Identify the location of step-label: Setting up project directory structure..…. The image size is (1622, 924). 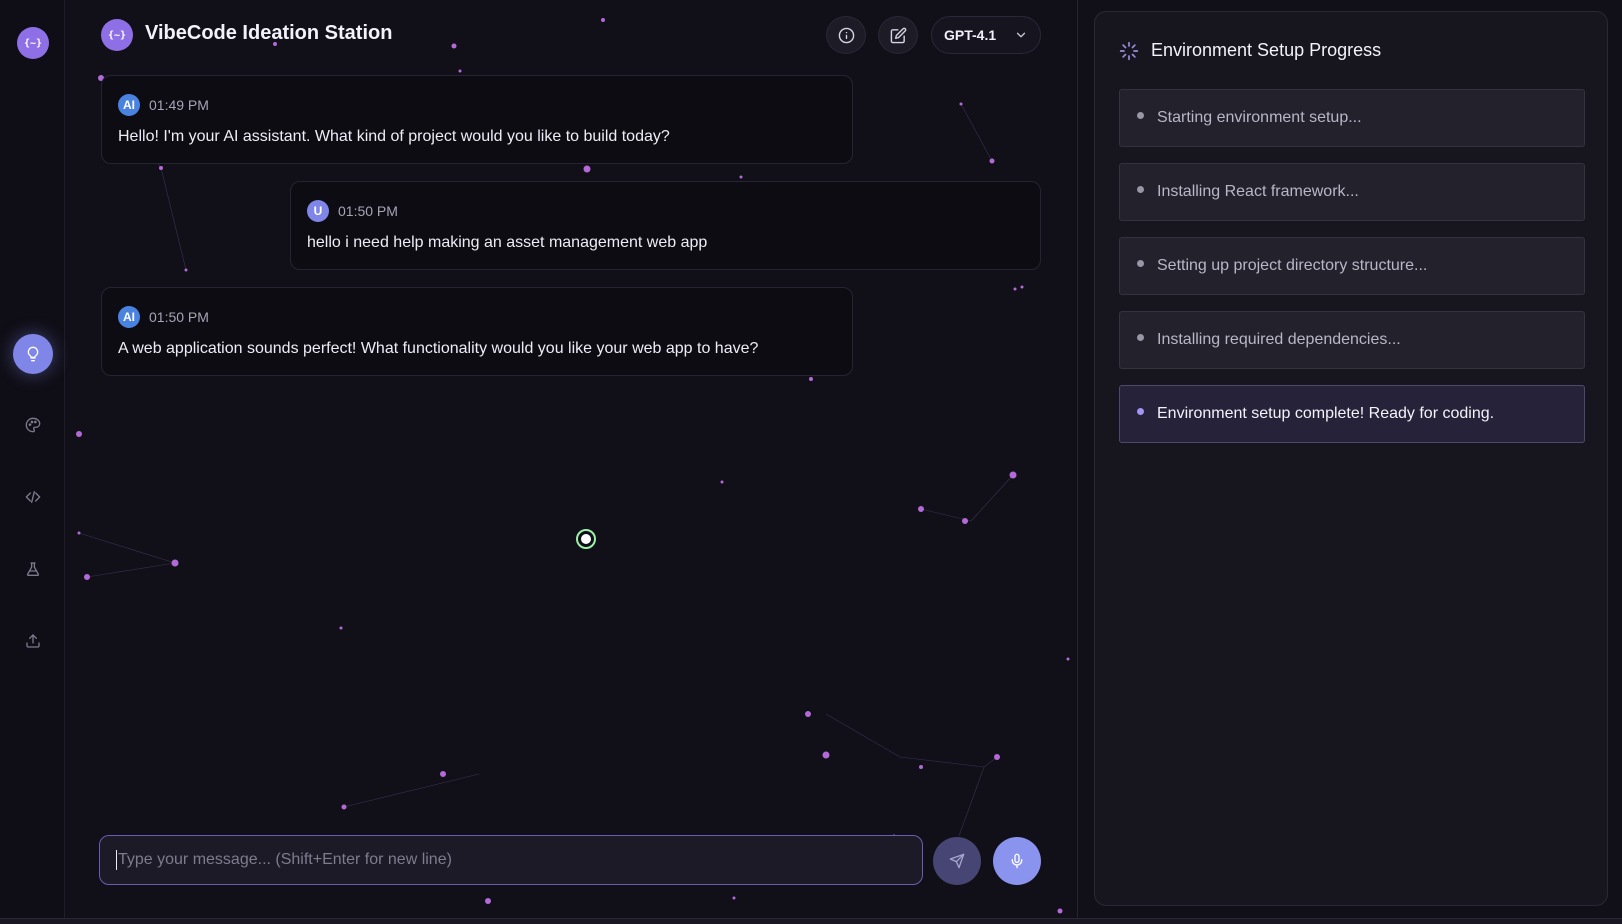
(1292, 265).